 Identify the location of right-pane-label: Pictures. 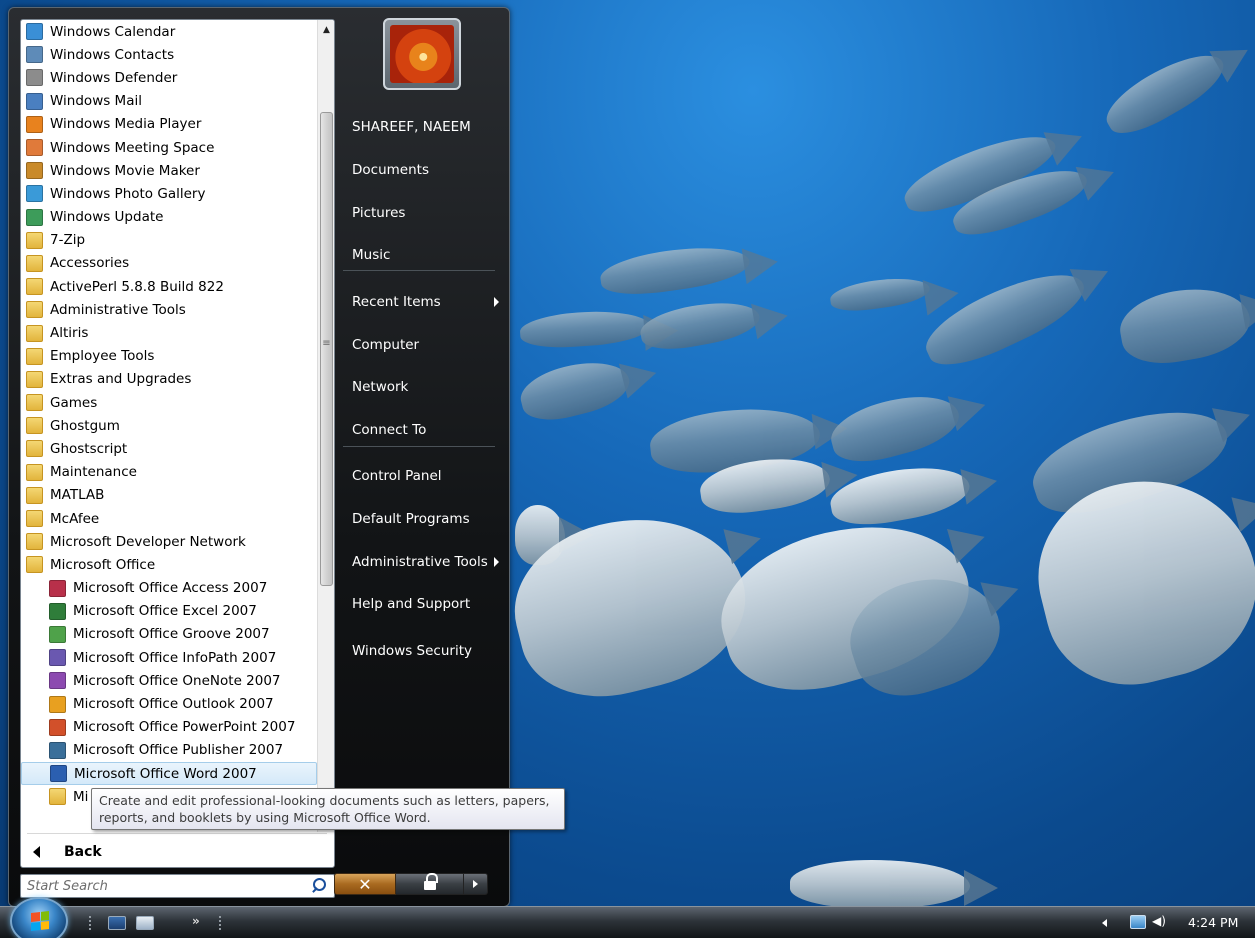
(379, 213).